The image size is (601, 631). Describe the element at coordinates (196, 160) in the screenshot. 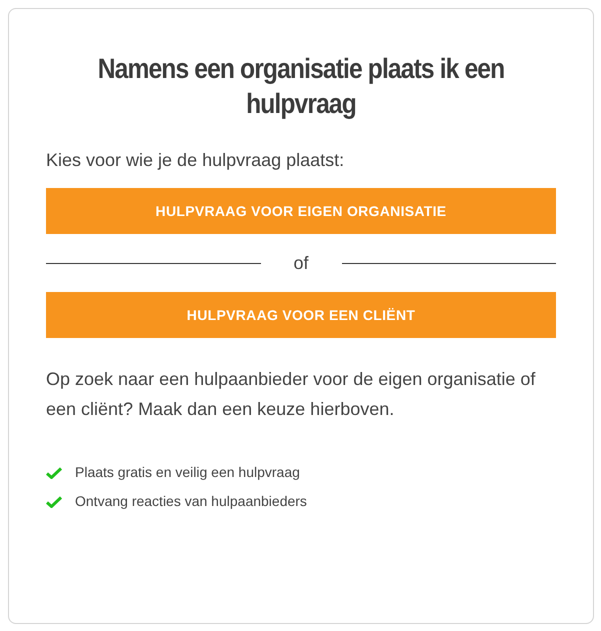

I see `intro-text: Kies voor wie je de hulpvraag plaatst:` at that location.